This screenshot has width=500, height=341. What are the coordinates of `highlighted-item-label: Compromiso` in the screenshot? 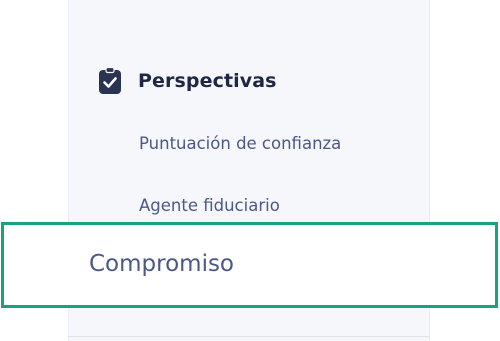 It's located at (162, 264).